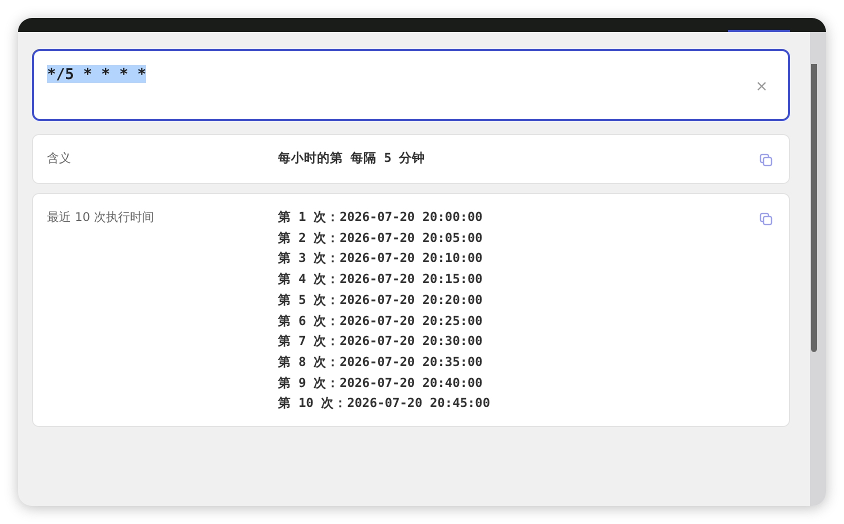 The image size is (844, 524). Describe the element at coordinates (381, 217) in the screenshot. I see `row-value: 第 1 次：2026-07-20 20:00:00` at that location.